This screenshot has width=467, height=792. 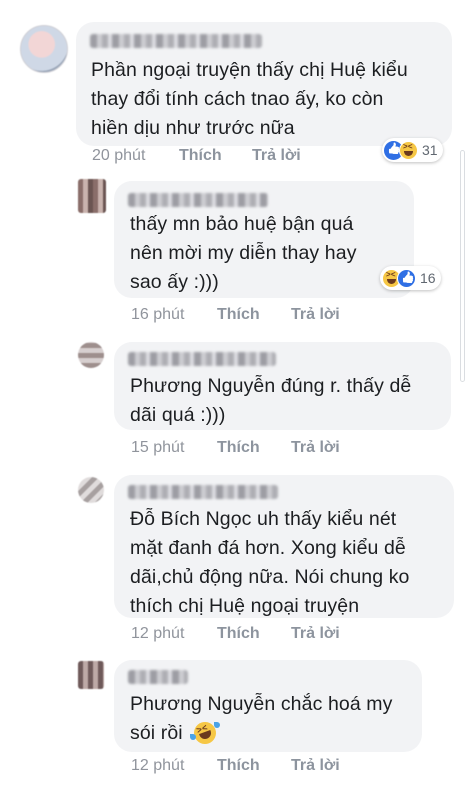 I want to click on comment-timestamp: 15 phút, so click(x=157, y=448).